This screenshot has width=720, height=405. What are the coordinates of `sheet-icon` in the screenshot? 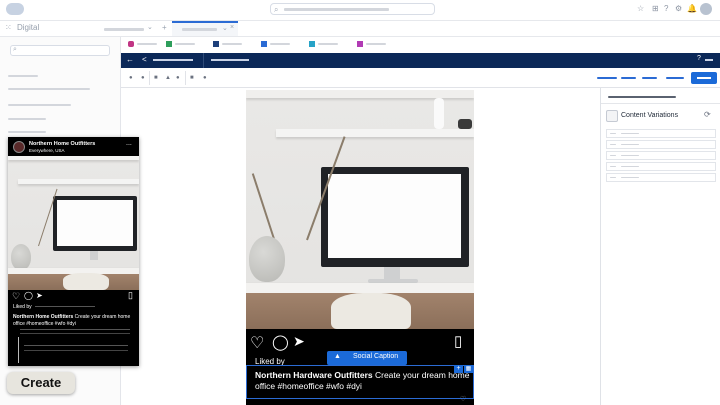 It's located at (169, 44).